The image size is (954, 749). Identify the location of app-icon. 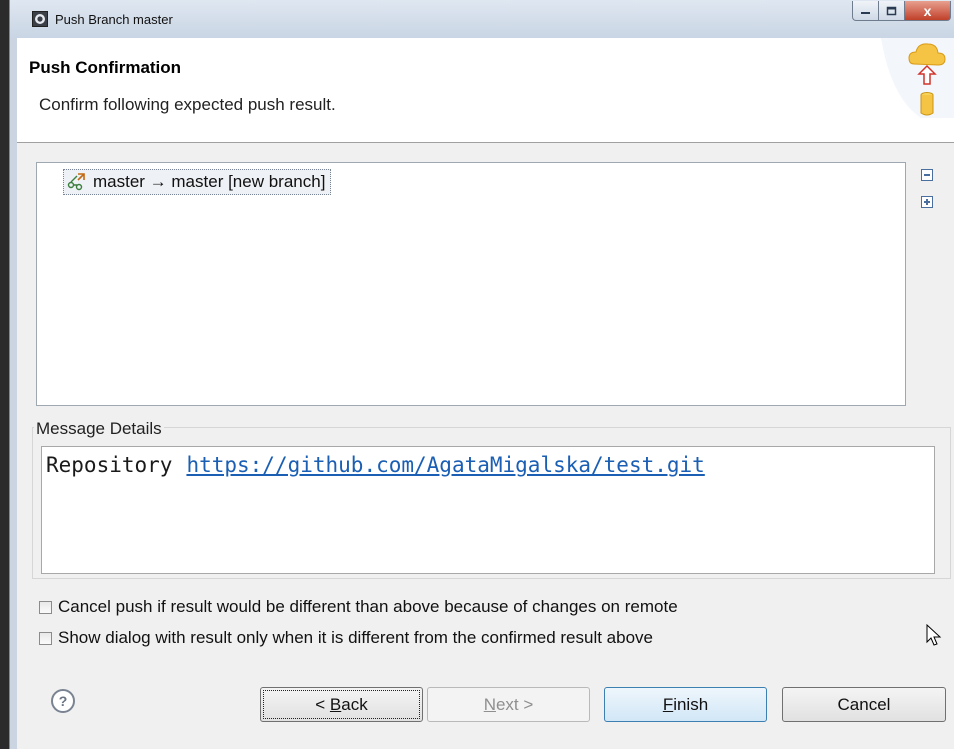
(40, 19).